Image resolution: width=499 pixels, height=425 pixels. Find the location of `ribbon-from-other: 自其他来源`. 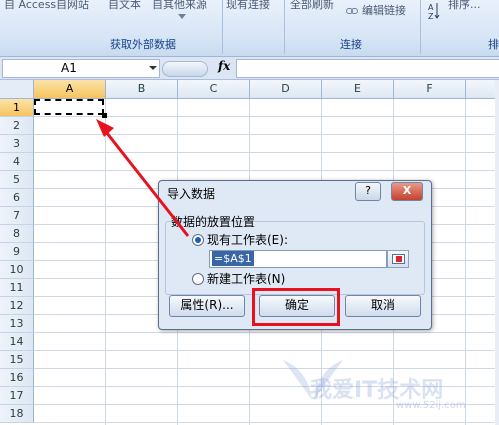

ribbon-from-other: 自其他来源 is located at coordinates (179, 6).